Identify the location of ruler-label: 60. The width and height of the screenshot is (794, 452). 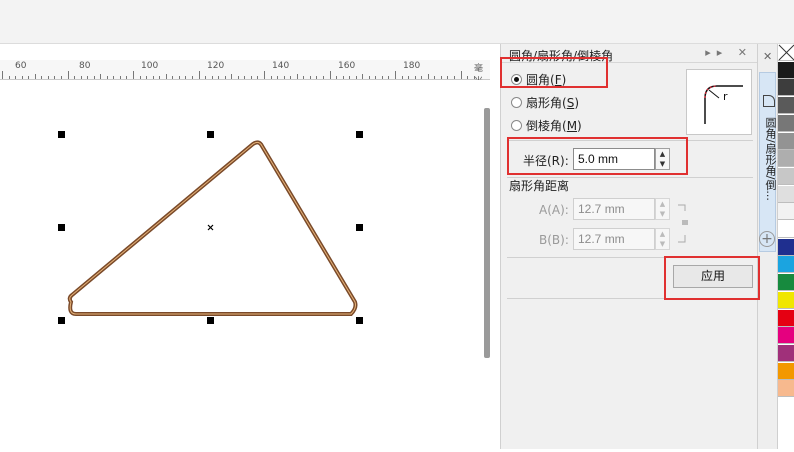
(21, 66).